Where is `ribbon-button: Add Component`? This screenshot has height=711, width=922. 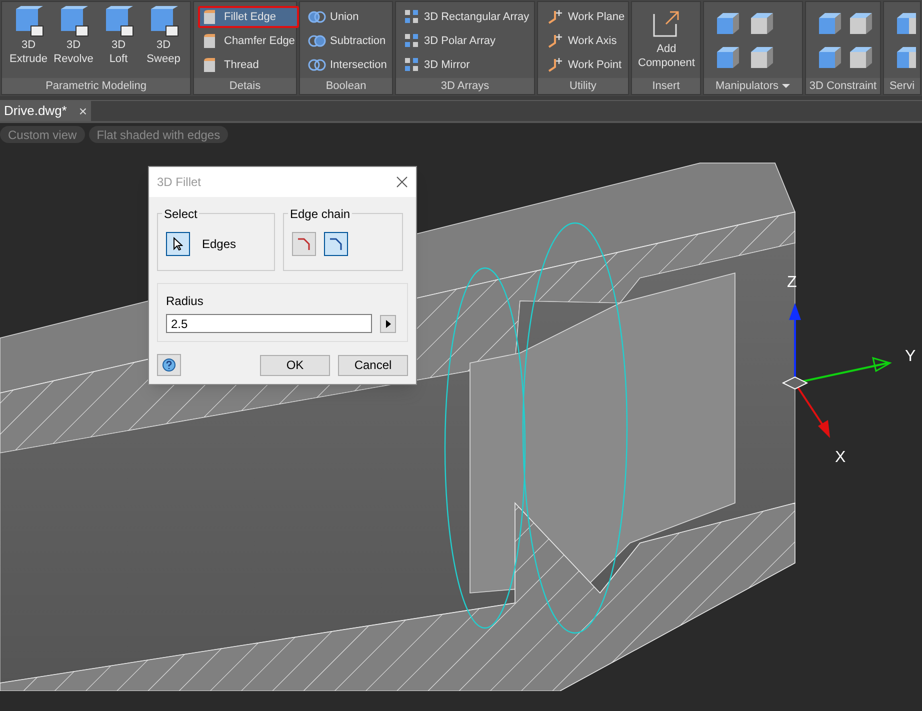
ribbon-button: Add Component is located at coordinates (666, 42).